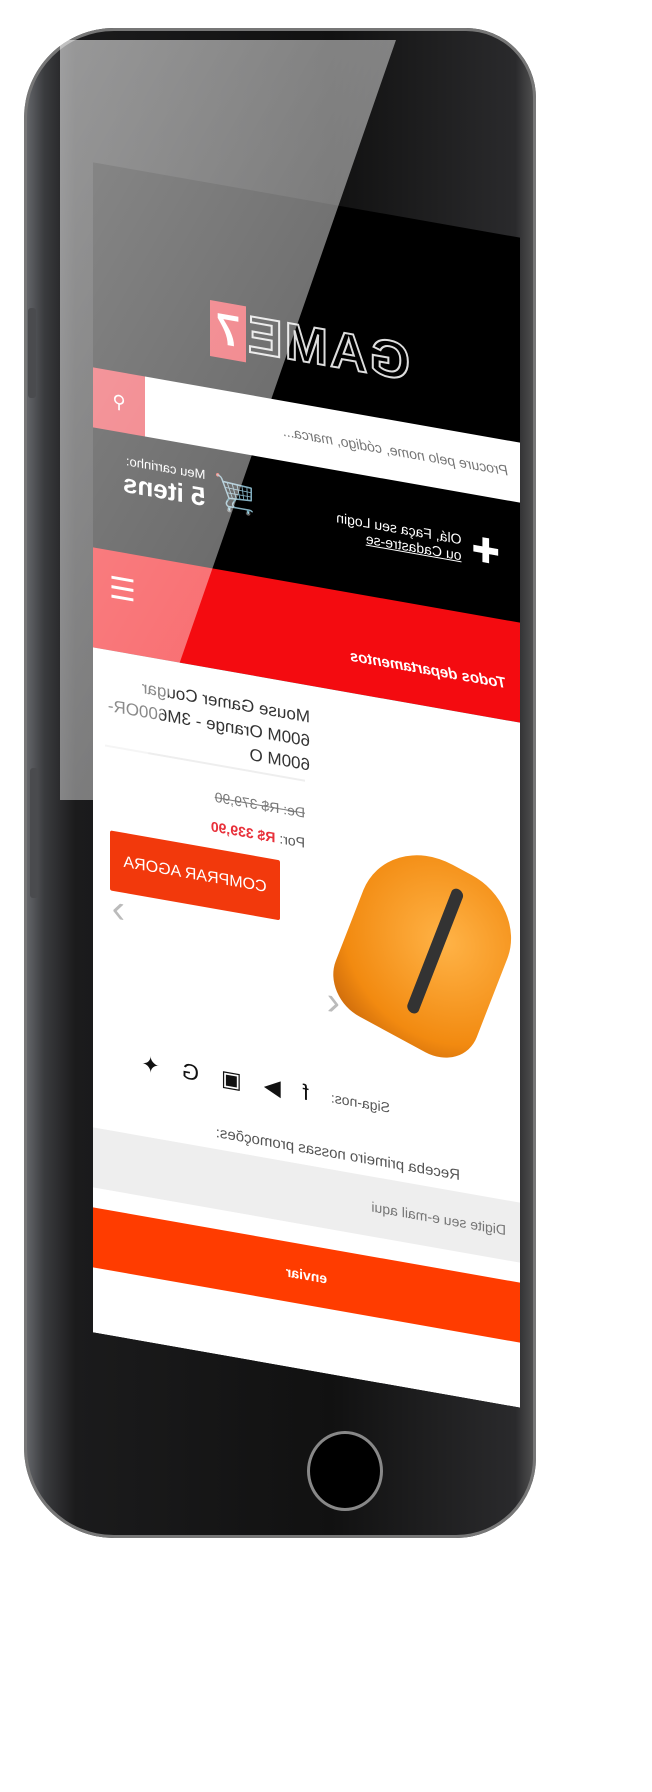 Image resolution: width=652 pixels, height=1792 pixels. Describe the element at coordinates (247, 802) in the screenshot. I see `old-price-value: R$ 379,90` at that location.